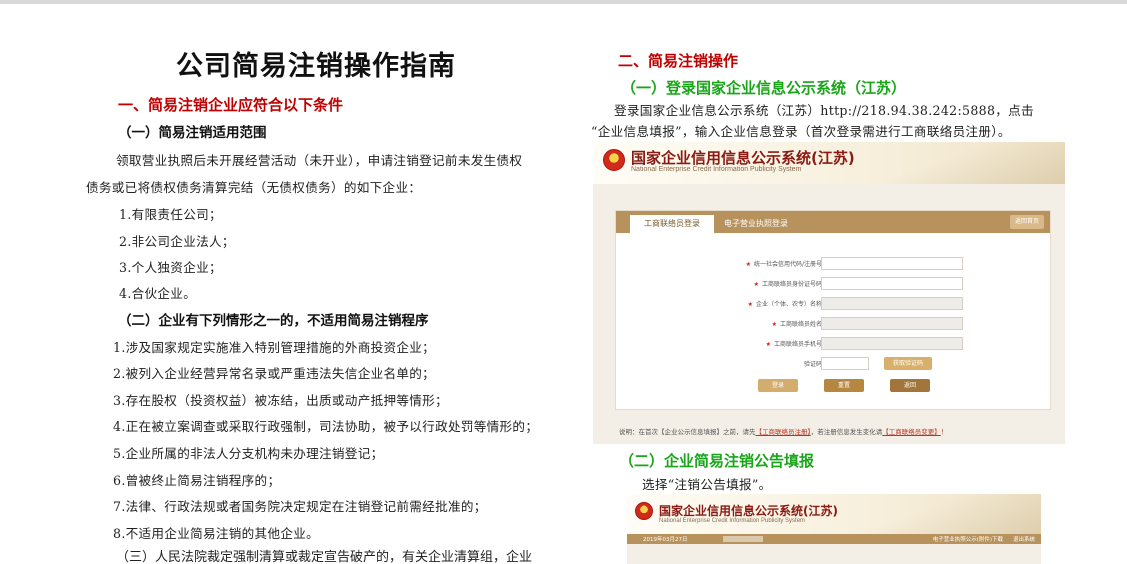 This screenshot has width=1127, height=564. What do you see at coordinates (788, 304) in the screenshot?
I see `field-label-text: 企业（个体、农专）名称` at bounding box center [788, 304].